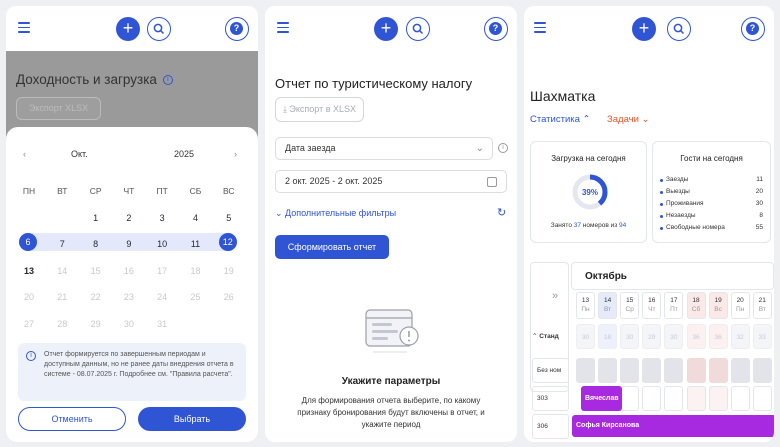  I want to click on date-range-field: 2 окт. 2025 - 2 окт. 2025, so click(391, 181).